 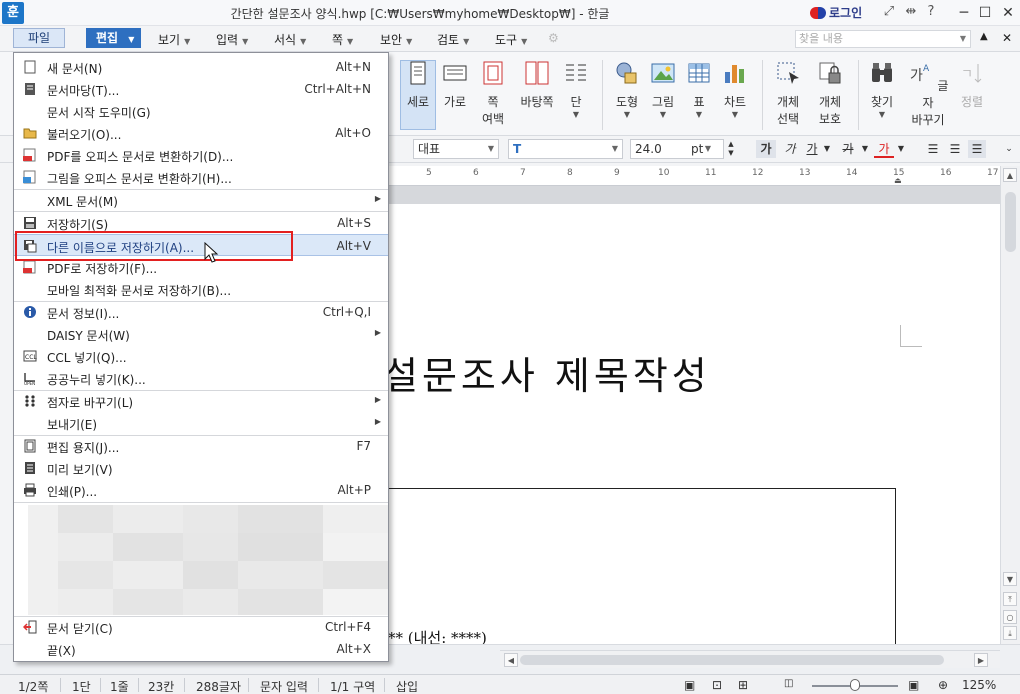 I want to click on ribbon-masterpage-button: 바탕쪽, so click(x=537, y=85).